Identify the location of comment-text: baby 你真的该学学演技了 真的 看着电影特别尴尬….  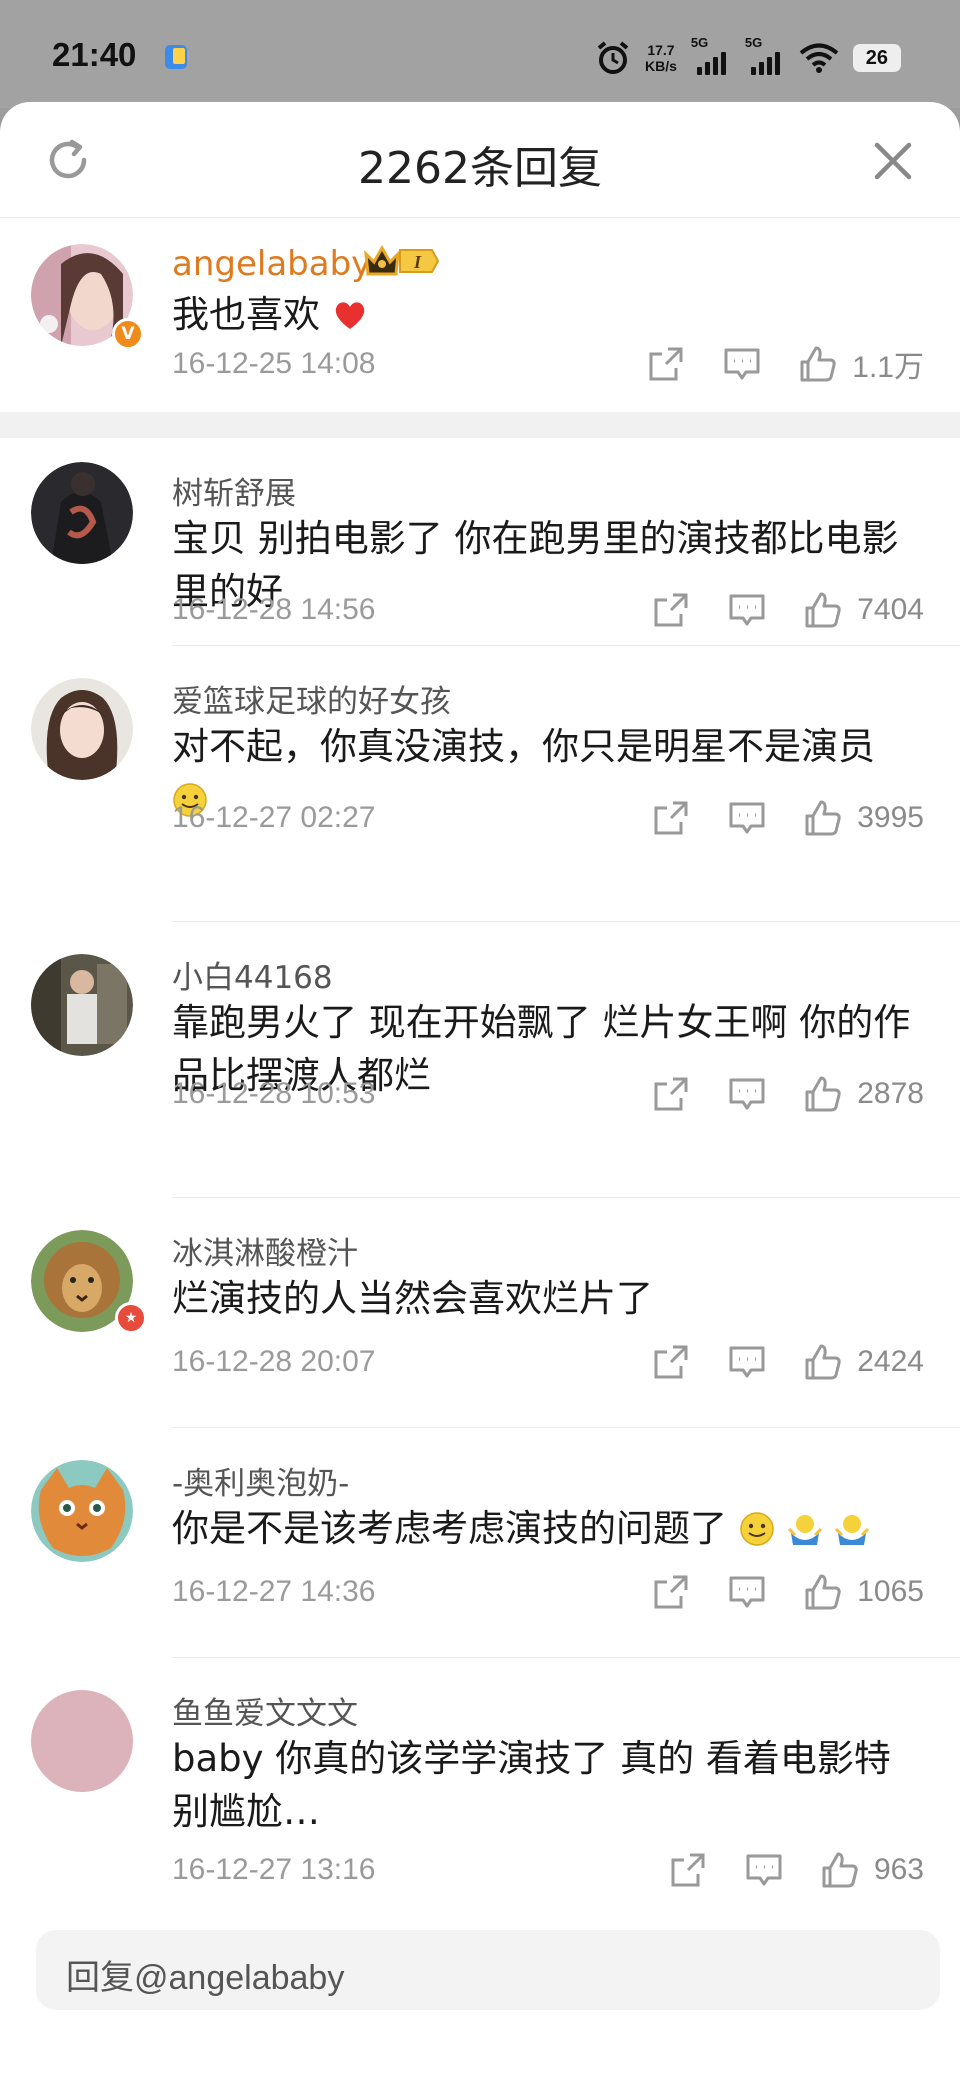
(531, 1785).